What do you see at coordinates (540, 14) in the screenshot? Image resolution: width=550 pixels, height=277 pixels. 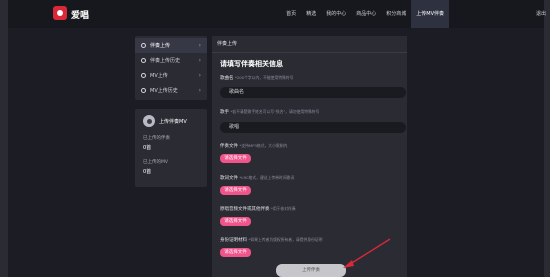 I see `nav-item-logout: 退出` at bounding box center [540, 14].